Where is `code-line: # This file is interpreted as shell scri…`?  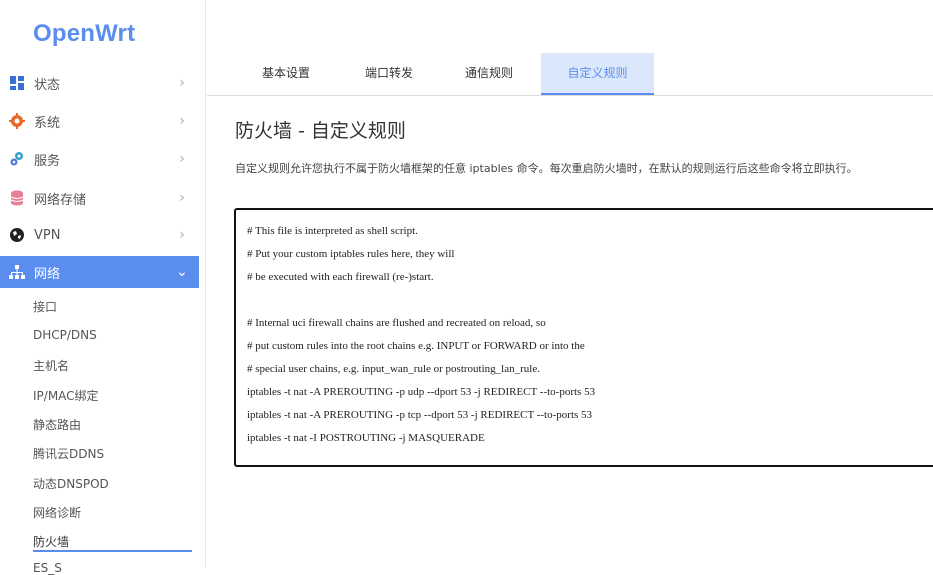
code-line: # This file is interpreted as shell scri… is located at coordinates (332, 231).